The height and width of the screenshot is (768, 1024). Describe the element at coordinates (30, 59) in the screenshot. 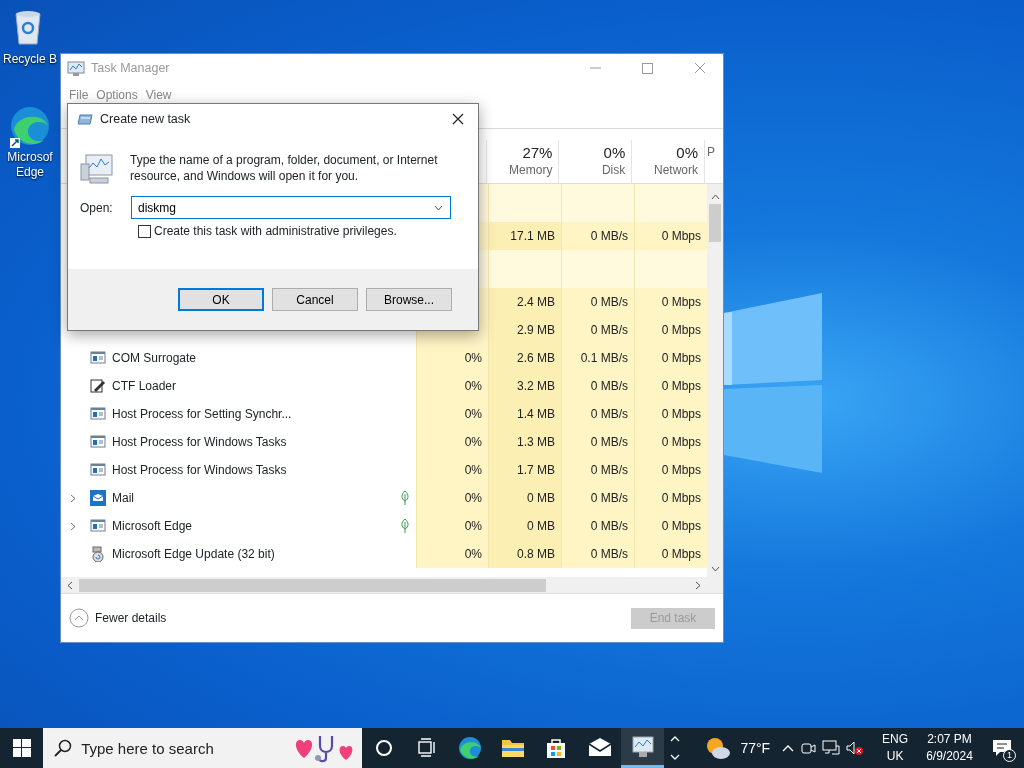

I see `icon-label: Recycle B` at that location.